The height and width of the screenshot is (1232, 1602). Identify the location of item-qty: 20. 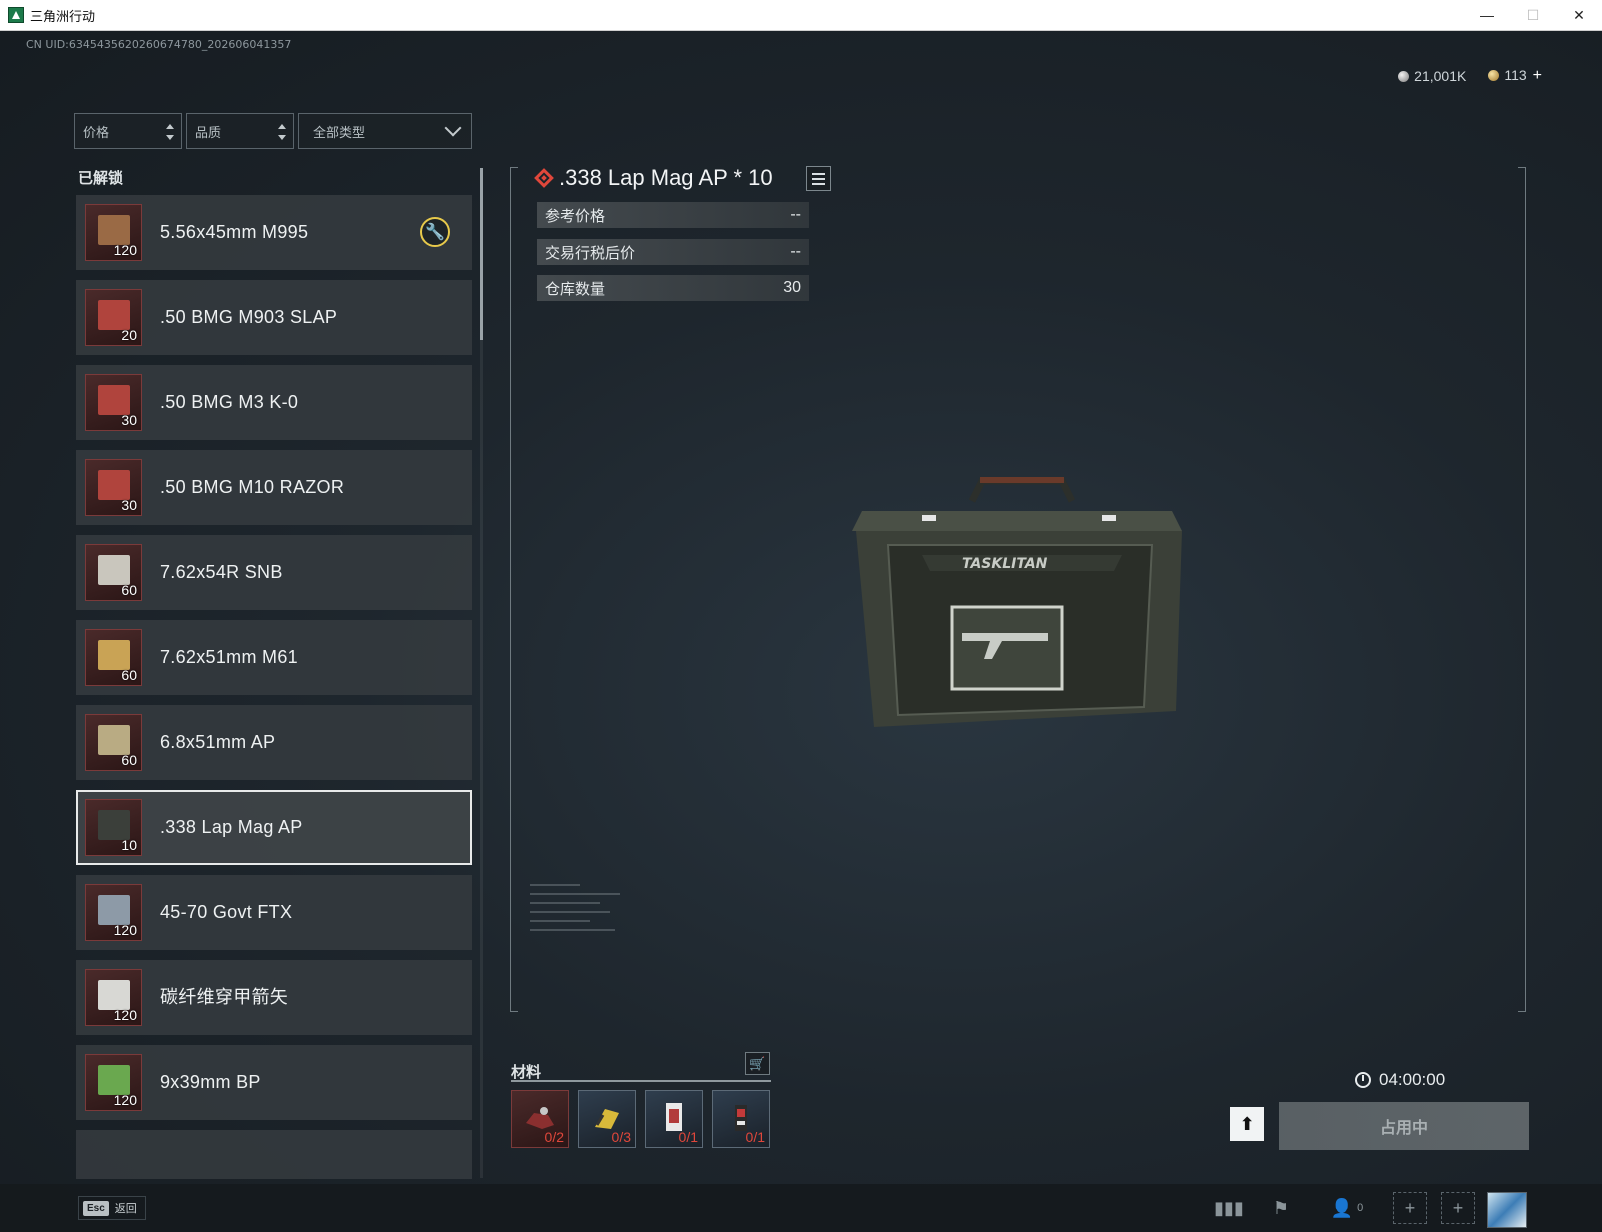
(129, 335).